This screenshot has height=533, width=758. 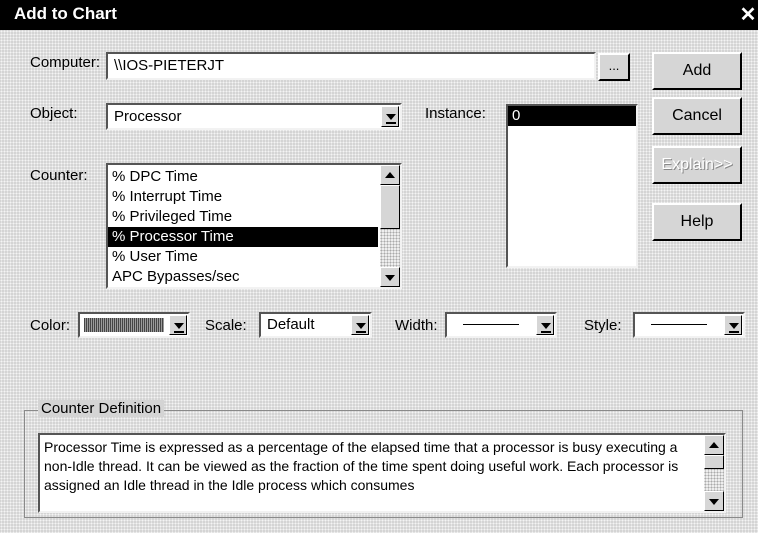 What do you see at coordinates (226, 325) in the screenshot?
I see `scale-label: Scale:` at bounding box center [226, 325].